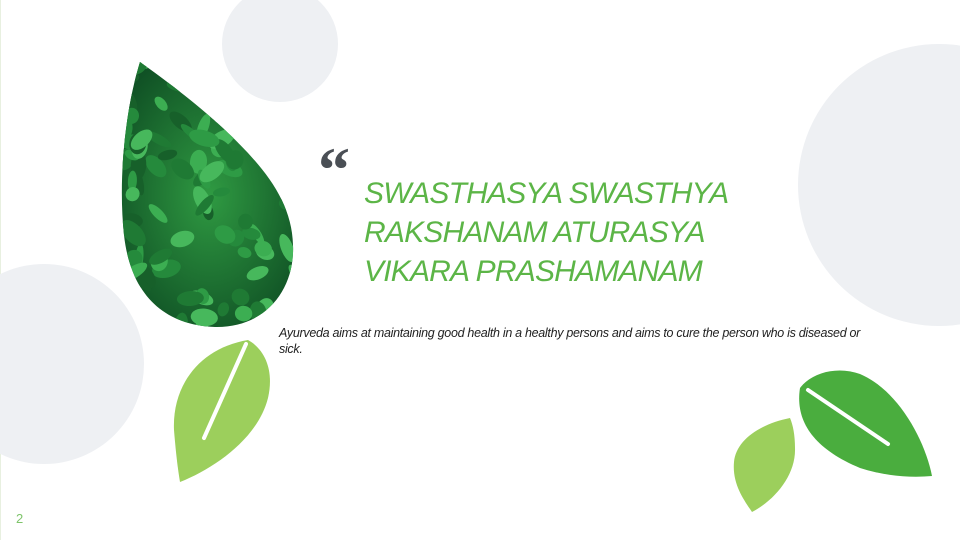 The width and height of the screenshot is (960, 540). I want to click on quote-line: VIKARA PRASHAMANAM, so click(533, 271).